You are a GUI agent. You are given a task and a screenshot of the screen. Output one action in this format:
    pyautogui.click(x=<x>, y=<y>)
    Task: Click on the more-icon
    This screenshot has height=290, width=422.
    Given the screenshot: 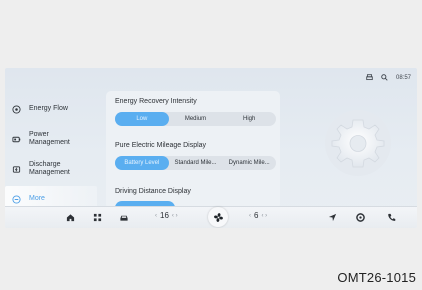 What is the action you would take?
    pyautogui.click(x=16, y=199)
    